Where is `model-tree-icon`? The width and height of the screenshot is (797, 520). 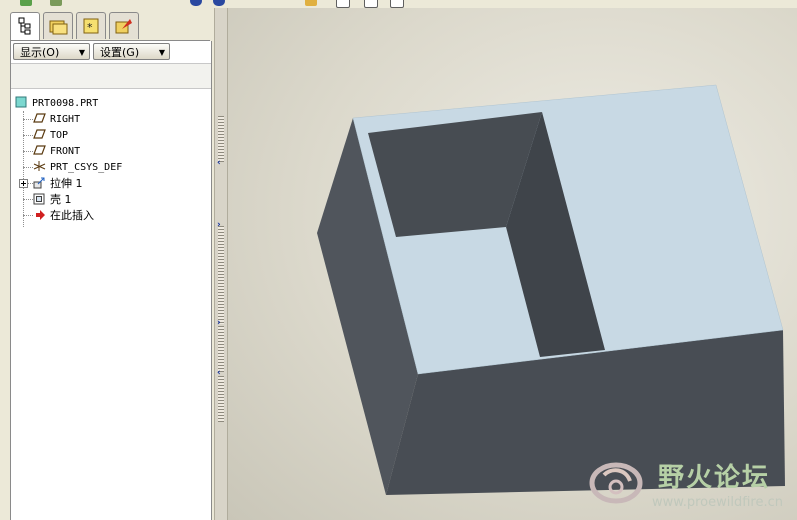 model-tree-icon is located at coordinates (24, 26).